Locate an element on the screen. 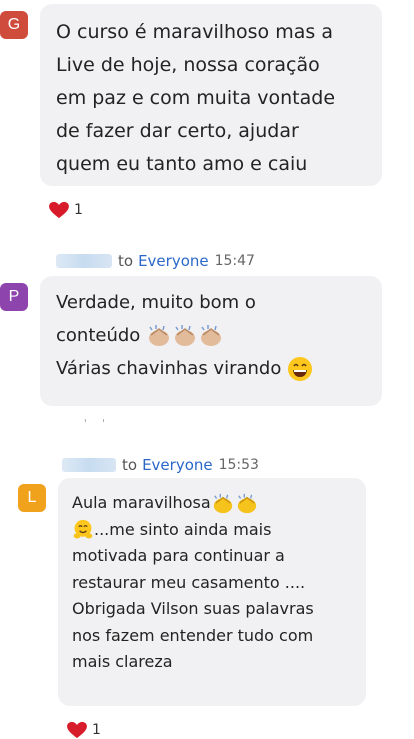  message-line: Obrigada Vilson suas palavras is located at coordinates (193, 608).